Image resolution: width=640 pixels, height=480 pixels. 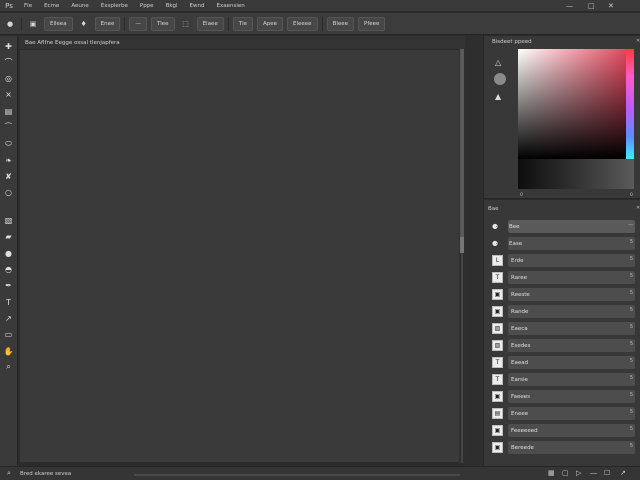 What do you see at coordinates (630, 104) in the screenshot?
I see `hue-slider` at bounding box center [630, 104].